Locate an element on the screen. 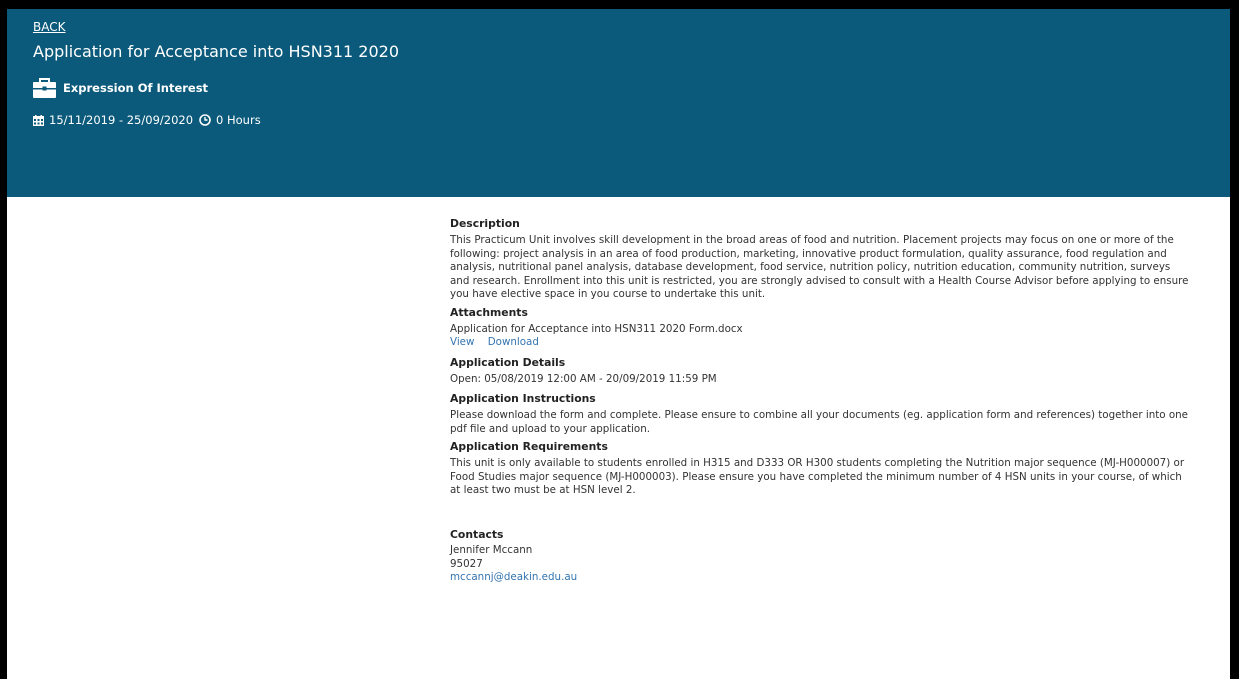 The image size is (1239, 679). opportunity-type: Expression Of Interest is located at coordinates (120, 88).